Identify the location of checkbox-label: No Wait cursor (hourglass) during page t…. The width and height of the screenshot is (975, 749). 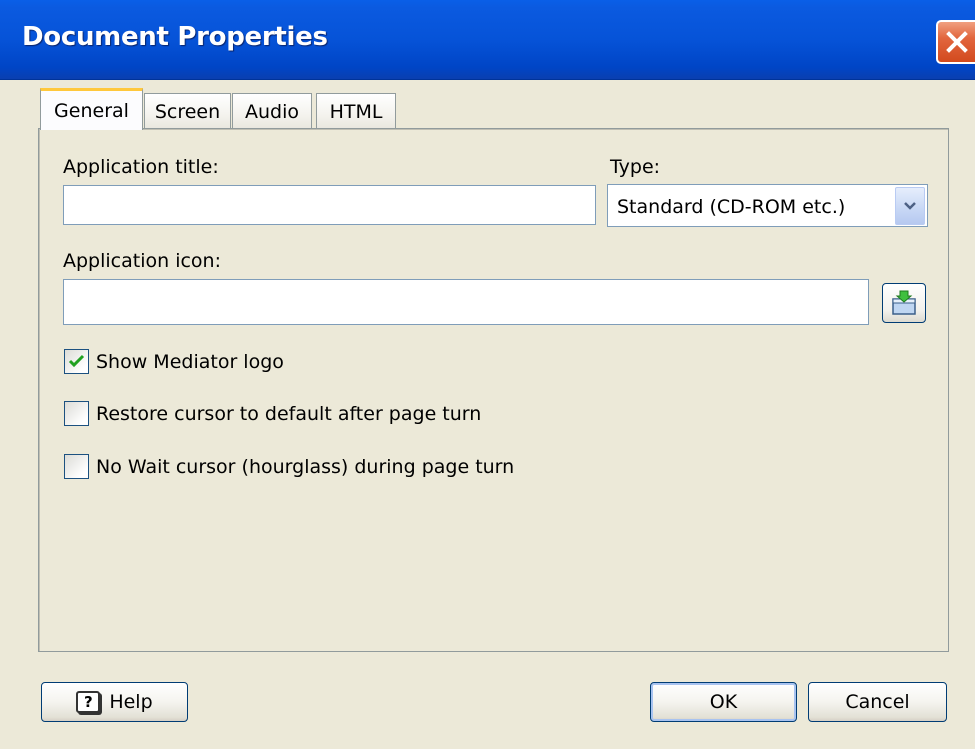
(305, 466).